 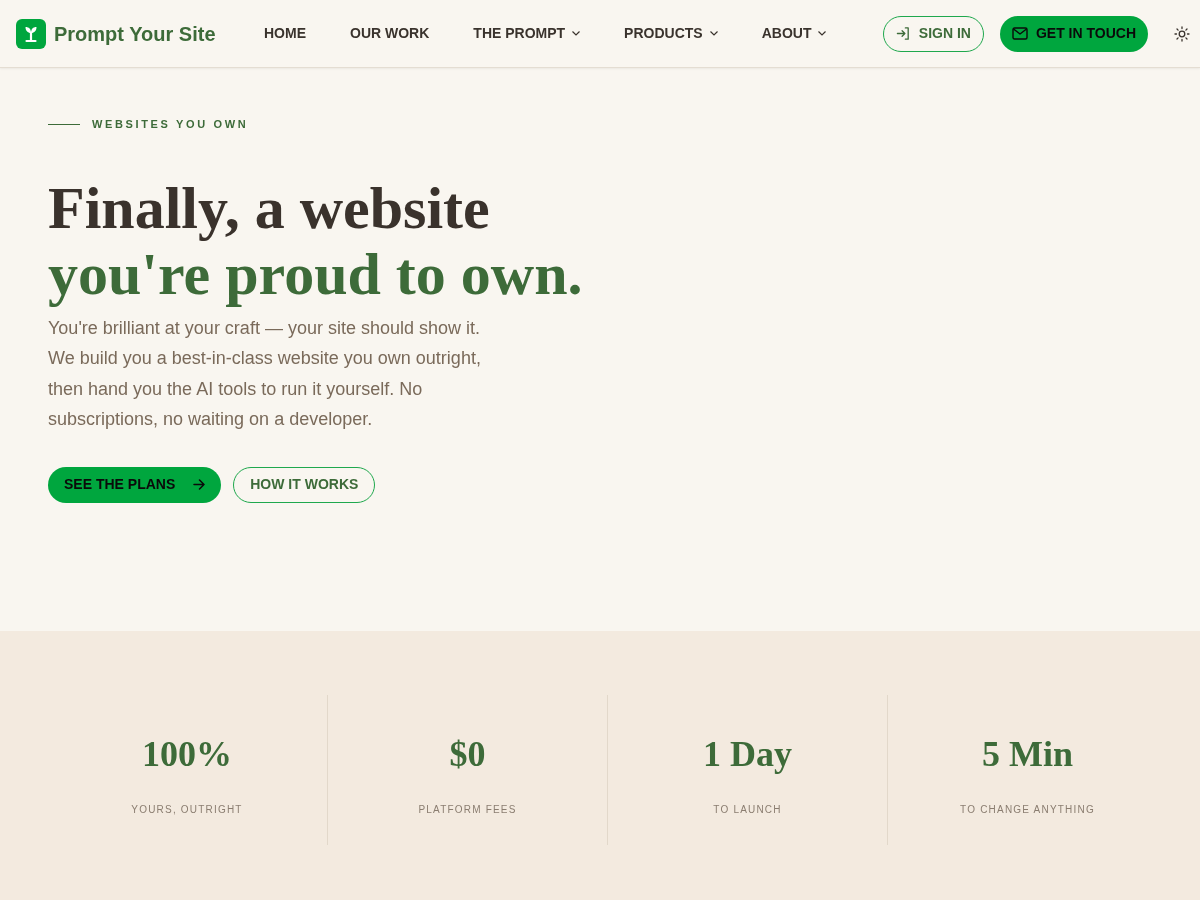 I want to click on nav-link: PRODUCTS, so click(x=671, y=33).